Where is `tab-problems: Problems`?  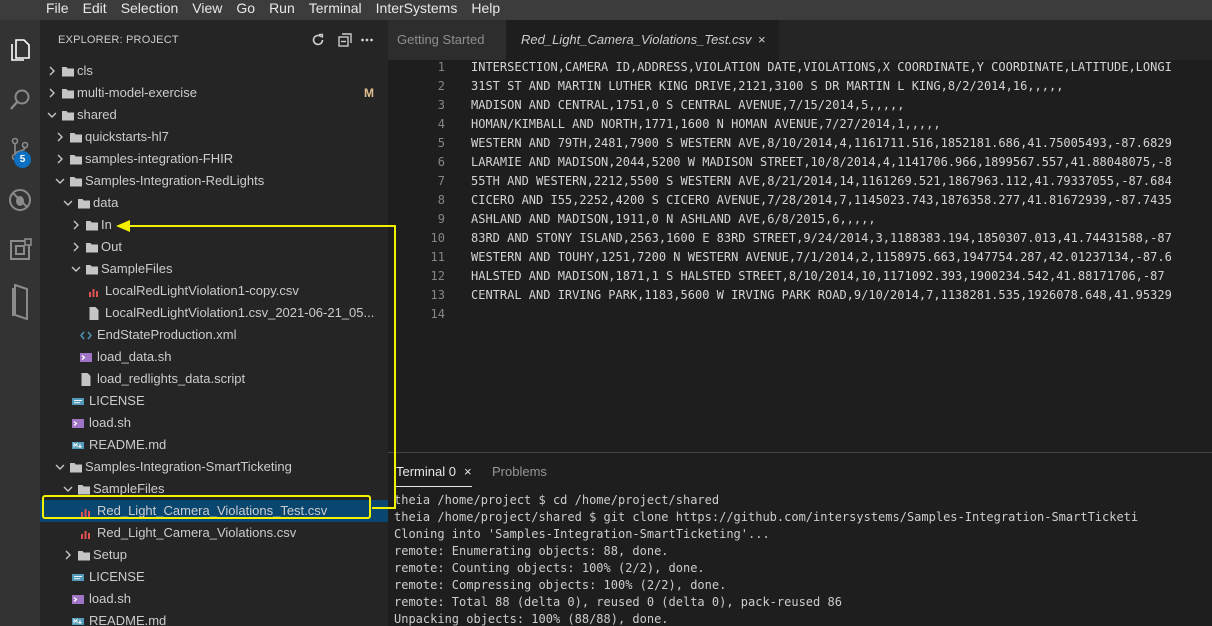 tab-problems: Problems is located at coordinates (519, 475).